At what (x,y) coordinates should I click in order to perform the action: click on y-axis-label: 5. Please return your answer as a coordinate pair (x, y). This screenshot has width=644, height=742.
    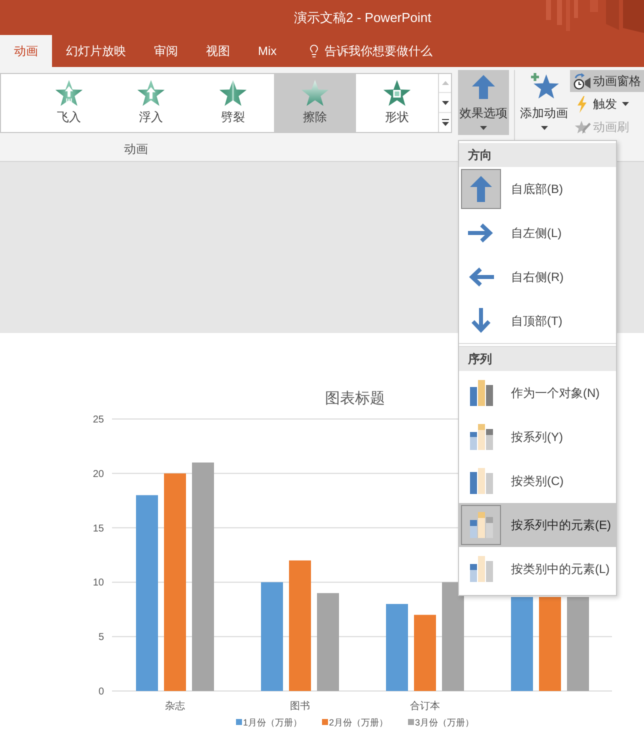
    Looking at the image, I should click on (101, 638).